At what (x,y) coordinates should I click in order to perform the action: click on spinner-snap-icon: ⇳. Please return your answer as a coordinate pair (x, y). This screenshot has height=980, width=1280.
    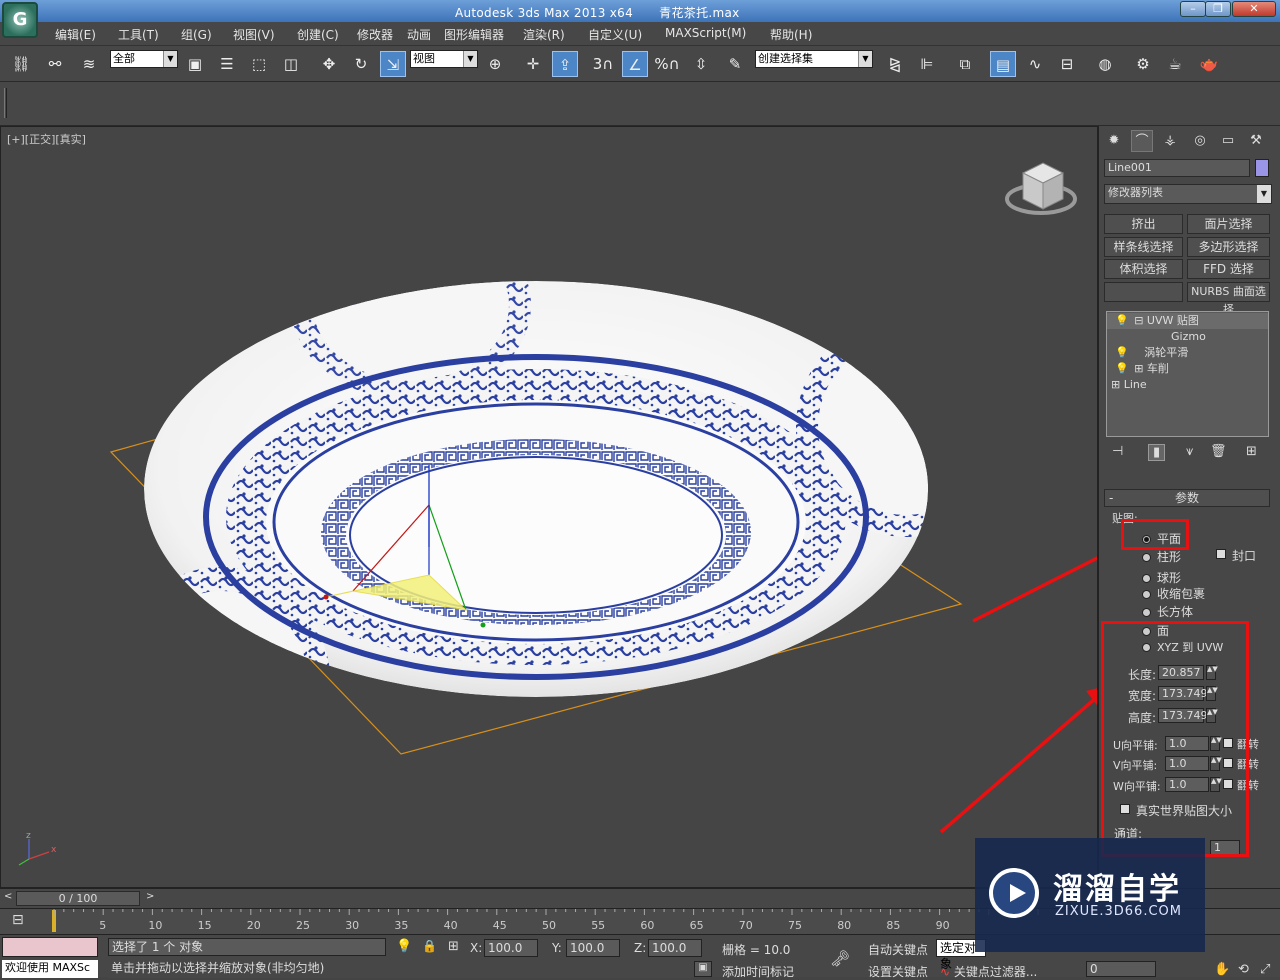
    Looking at the image, I should click on (701, 64).